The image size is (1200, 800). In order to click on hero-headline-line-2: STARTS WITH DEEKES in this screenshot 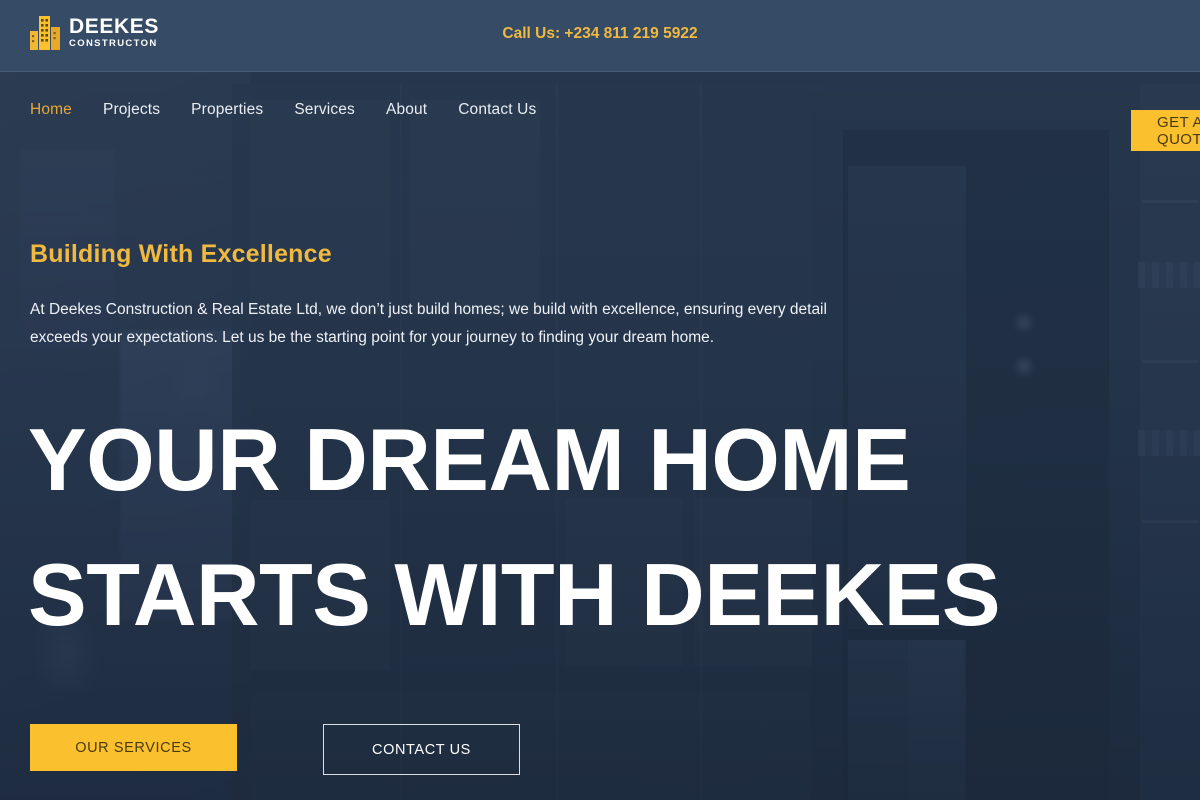, I will do `click(514, 594)`.